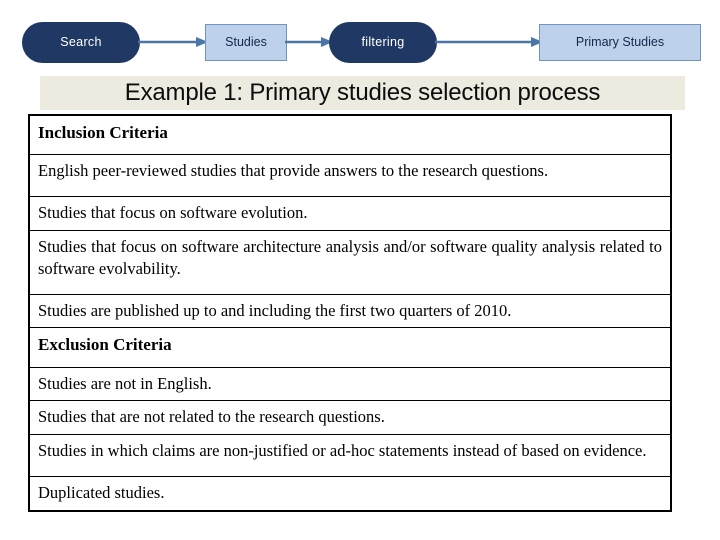  What do you see at coordinates (173, 42) in the screenshot?
I see `arrow-right-icon-search-to-studies` at bounding box center [173, 42].